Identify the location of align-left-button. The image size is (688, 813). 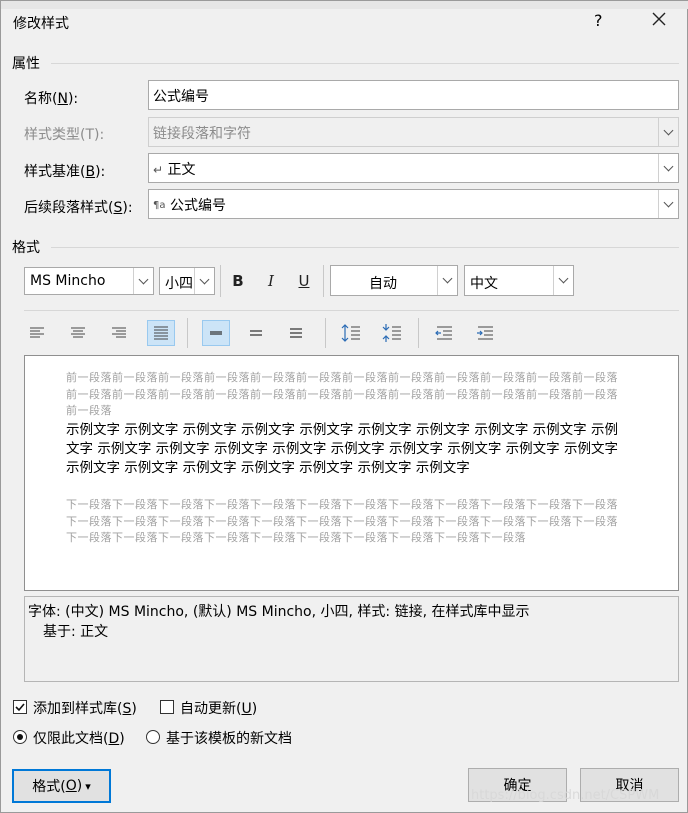
(37, 333).